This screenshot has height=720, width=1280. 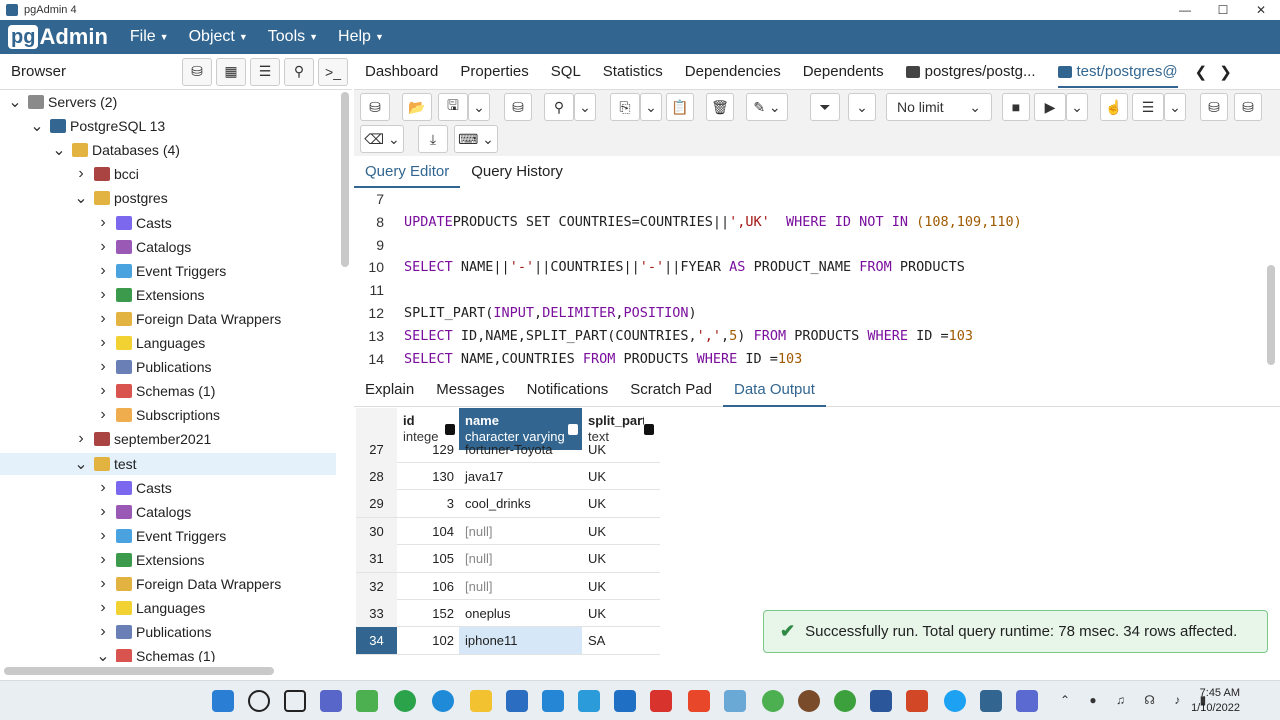 I want to click on copy-icon: ⎘, so click(x=625, y=107).